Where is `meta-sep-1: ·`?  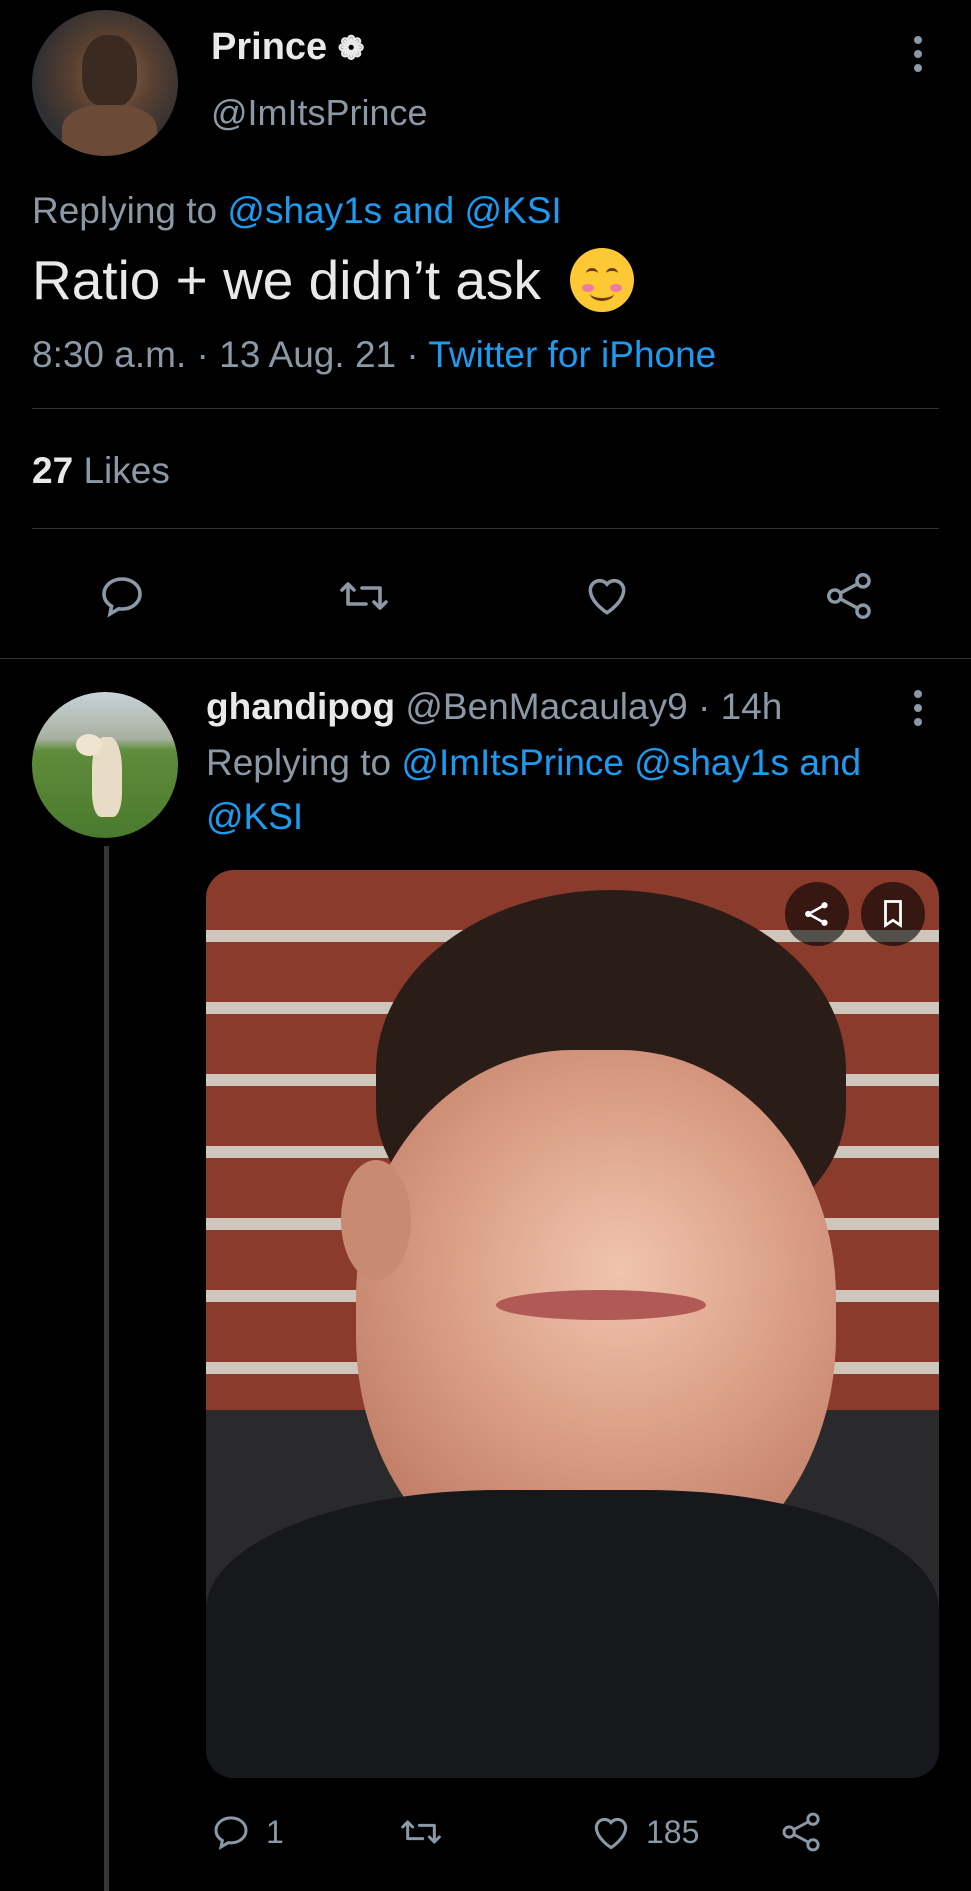 meta-sep-1: · is located at coordinates (202, 354).